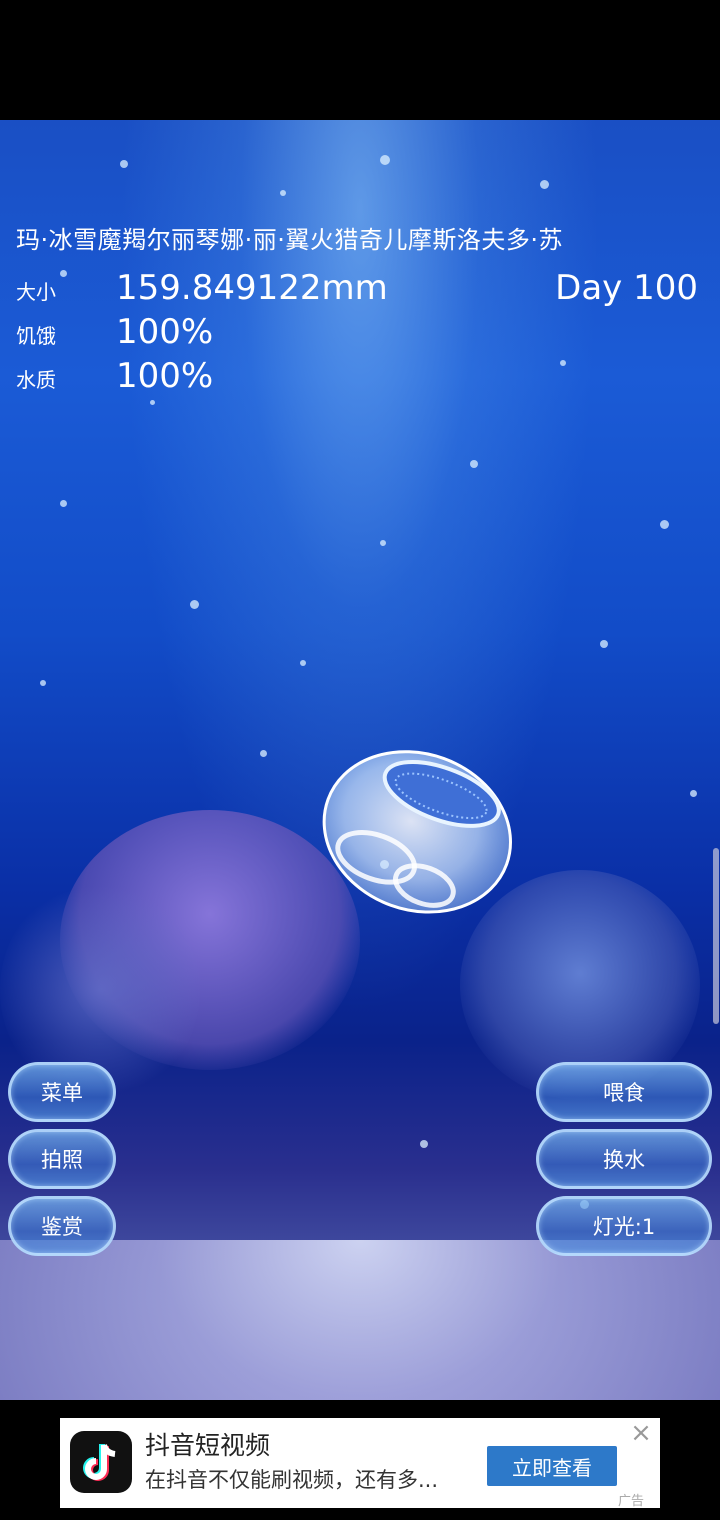  I want to click on ad-banner: 抖音短视频 在抖音不仅能刷视频，还有多... 立即查看 × 广告, so click(360, 1463).